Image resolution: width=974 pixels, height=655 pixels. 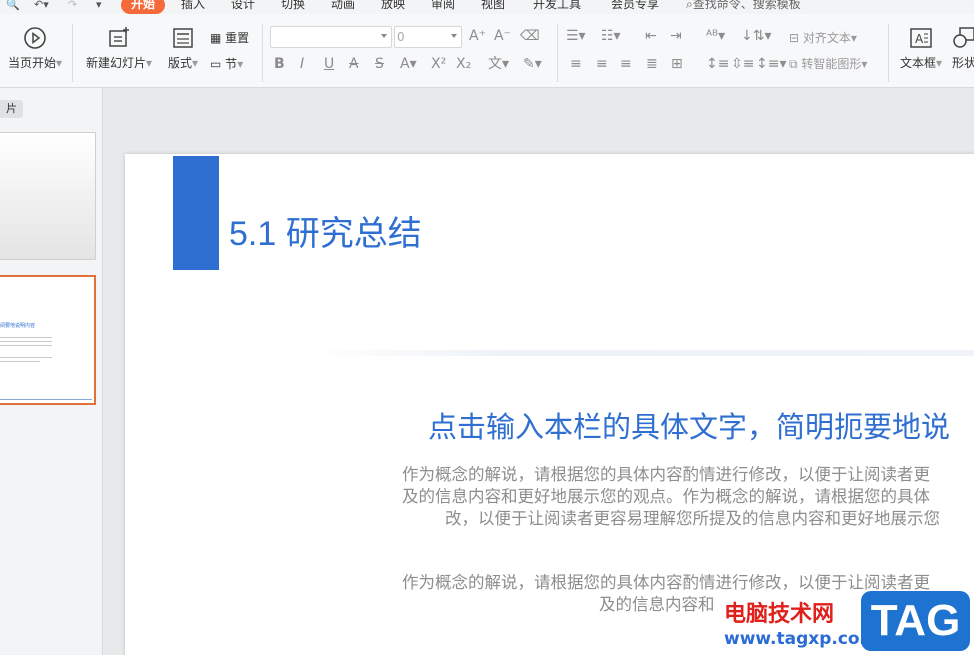 I want to click on reset-label: 重置, so click(x=237, y=38).